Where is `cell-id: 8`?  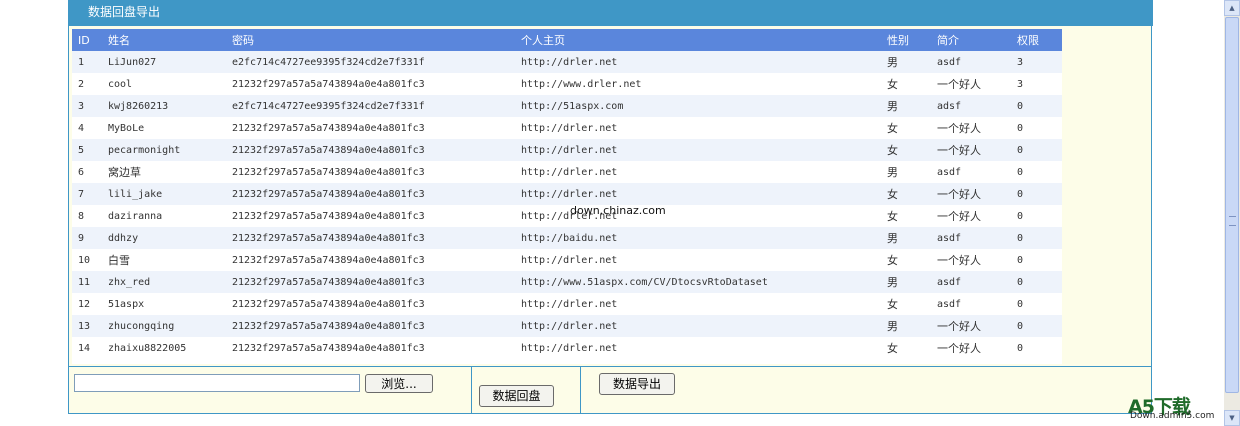 cell-id: 8 is located at coordinates (87, 216).